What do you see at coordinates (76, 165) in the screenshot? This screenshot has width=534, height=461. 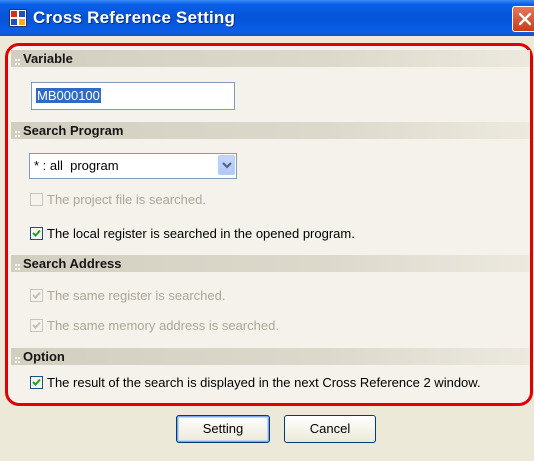 I see `search-program-selected: * : all program` at bounding box center [76, 165].